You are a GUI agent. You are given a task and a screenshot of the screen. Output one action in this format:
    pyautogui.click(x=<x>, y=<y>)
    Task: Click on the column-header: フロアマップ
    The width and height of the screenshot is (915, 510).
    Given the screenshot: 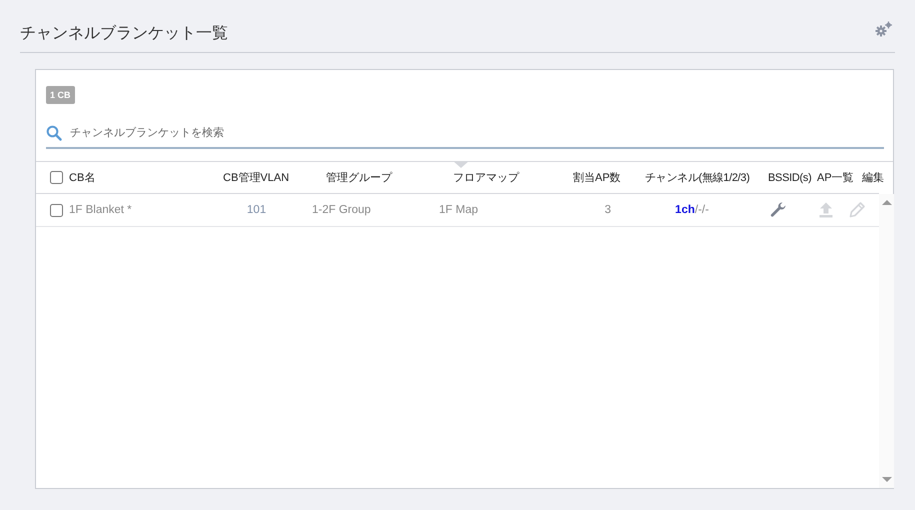 What is the action you would take?
    pyautogui.click(x=486, y=177)
    